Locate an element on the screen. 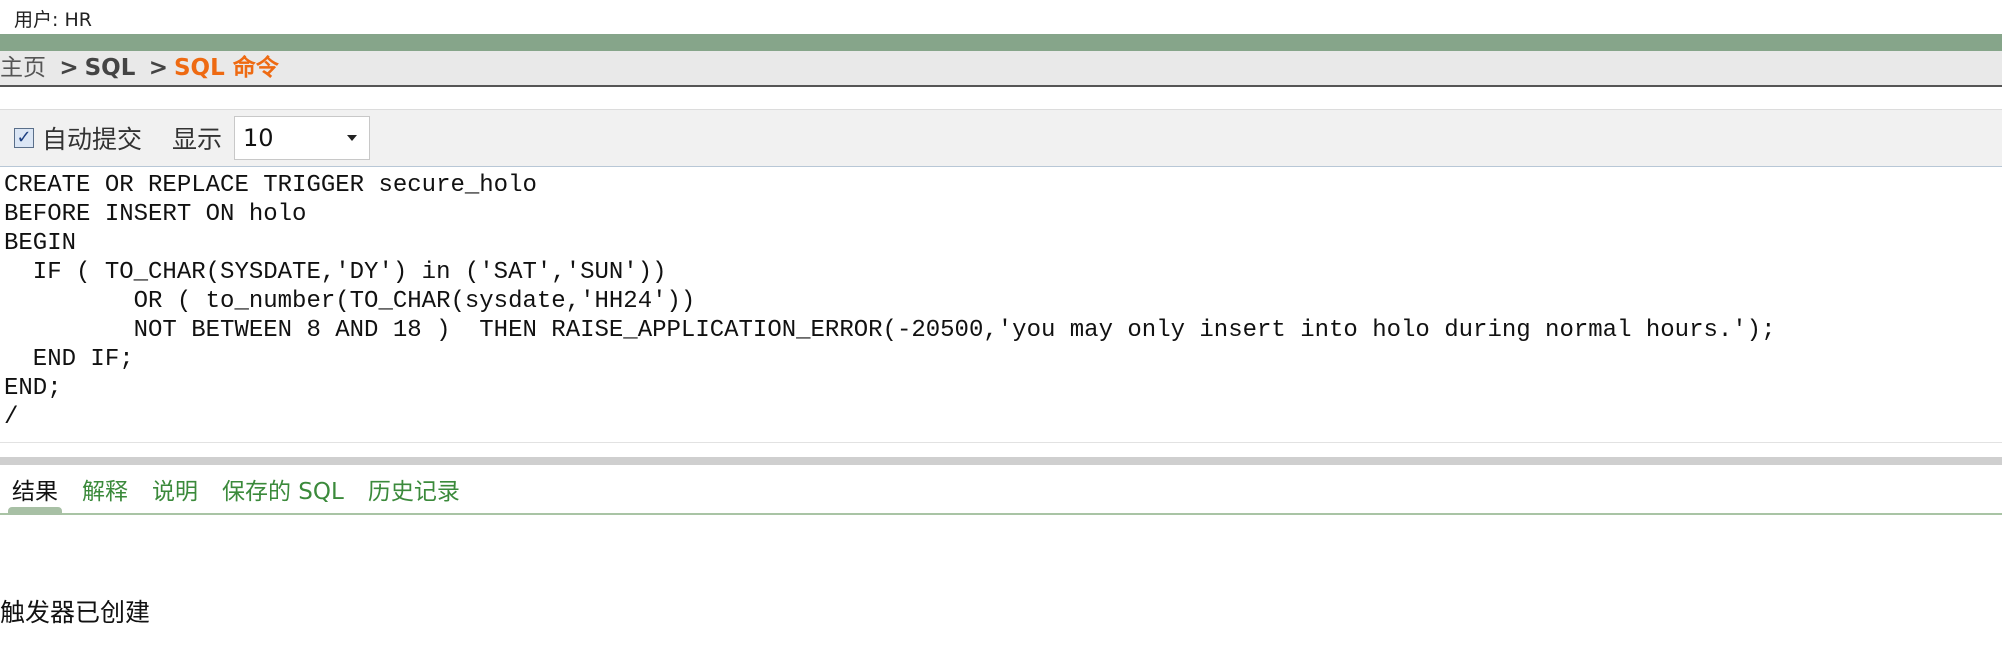  tab-describe: 说明 is located at coordinates (175, 489).